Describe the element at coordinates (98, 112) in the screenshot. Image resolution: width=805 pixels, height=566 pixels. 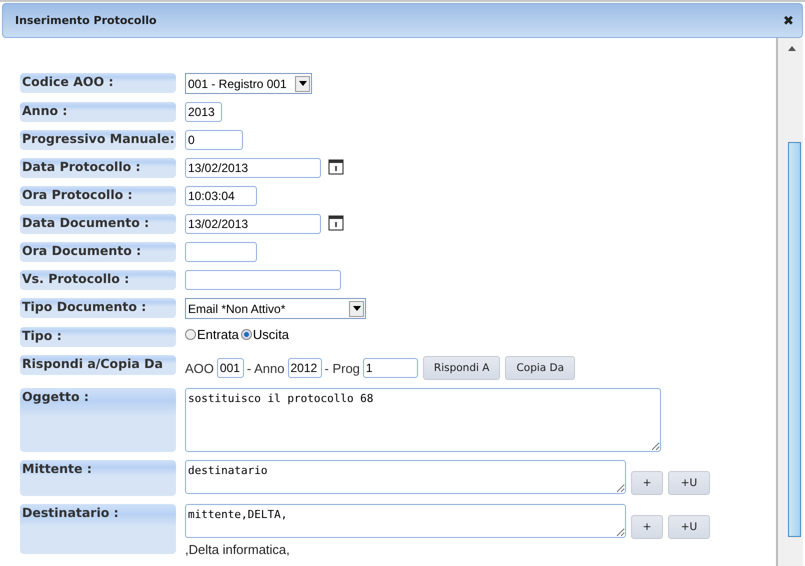
I see `field-label: Anno :` at that location.